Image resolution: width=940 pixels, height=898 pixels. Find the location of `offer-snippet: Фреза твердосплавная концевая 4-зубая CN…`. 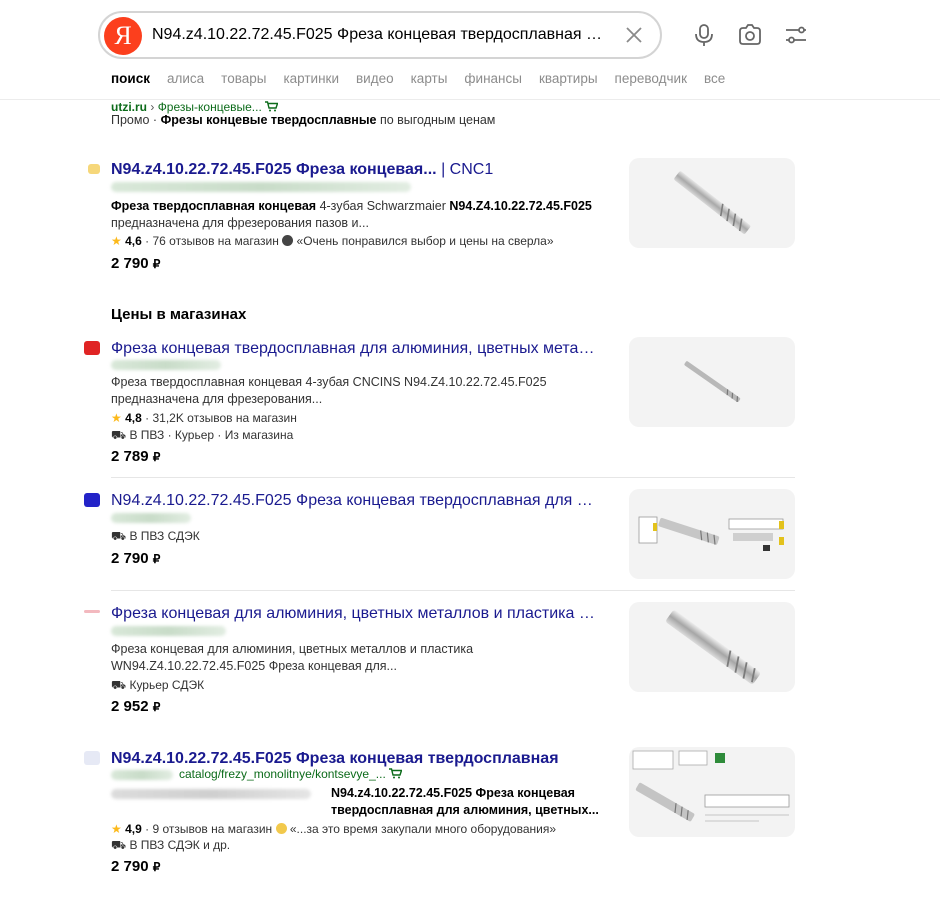

offer-snippet: Фреза твердосплавная концевая 4-зубая CN… is located at coordinates (329, 390).